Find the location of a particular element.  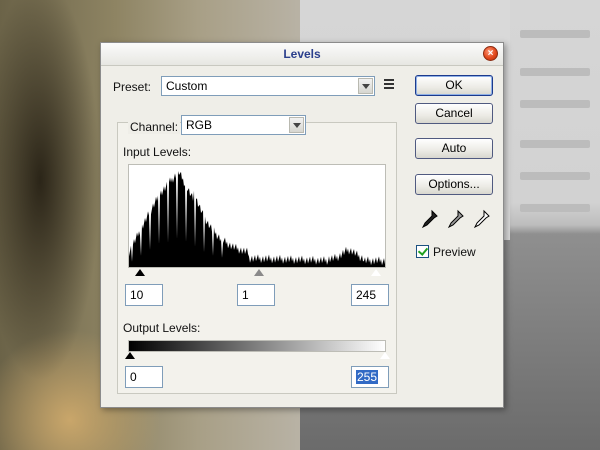

output-levels-label: Output Levels: is located at coordinates (162, 328).